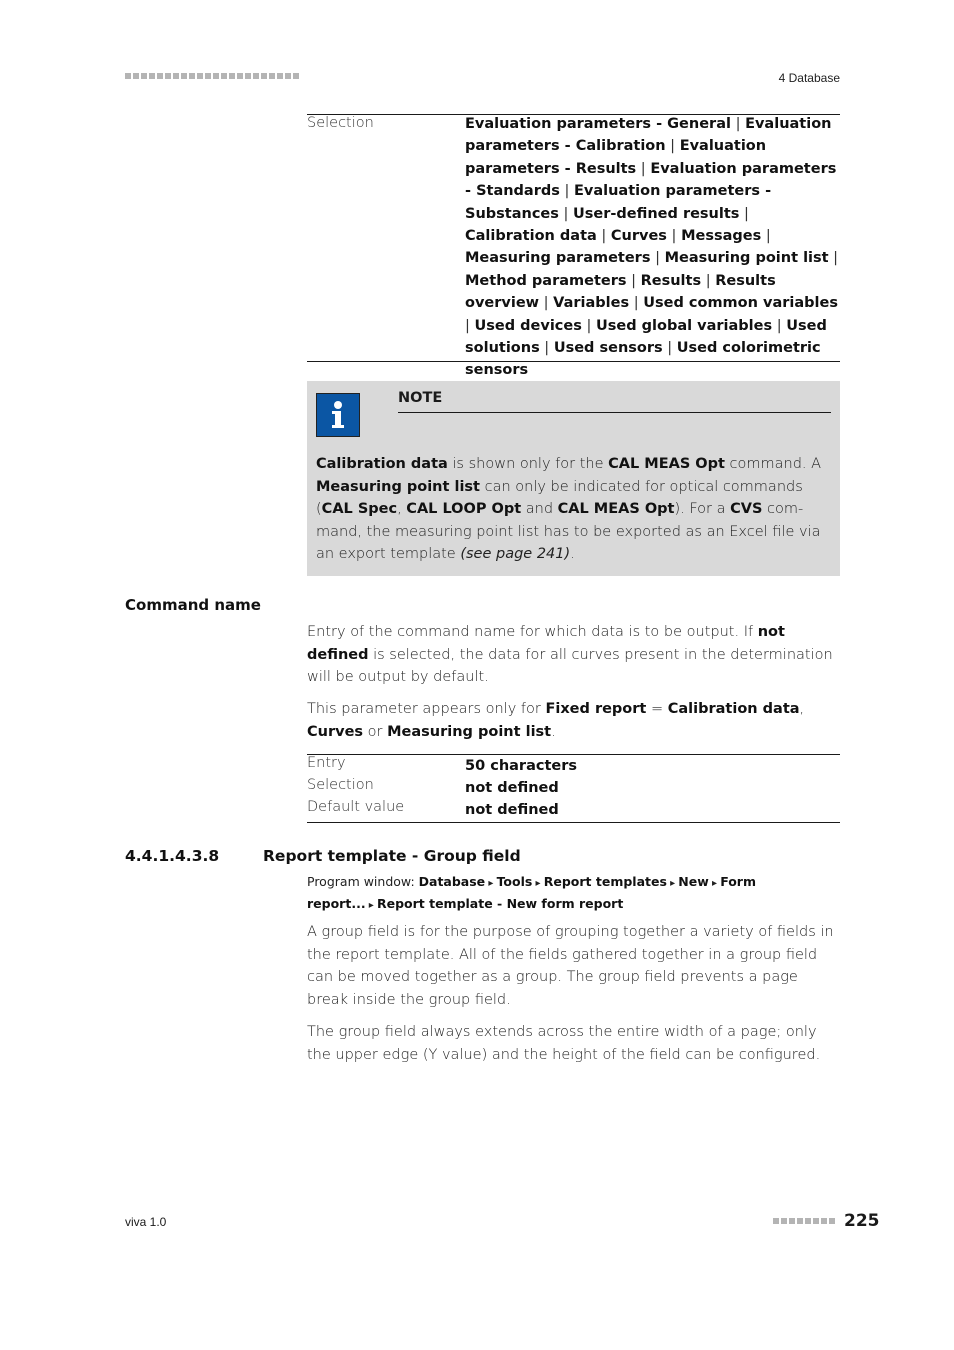 This screenshot has width=954, height=1350. Describe the element at coordinates (605, 881) in the screenshot. I see `path-item: Report templates` at that location.